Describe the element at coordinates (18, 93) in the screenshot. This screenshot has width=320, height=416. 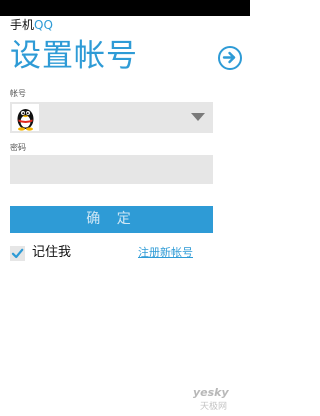
I see `account-label: 帐号` at that location.